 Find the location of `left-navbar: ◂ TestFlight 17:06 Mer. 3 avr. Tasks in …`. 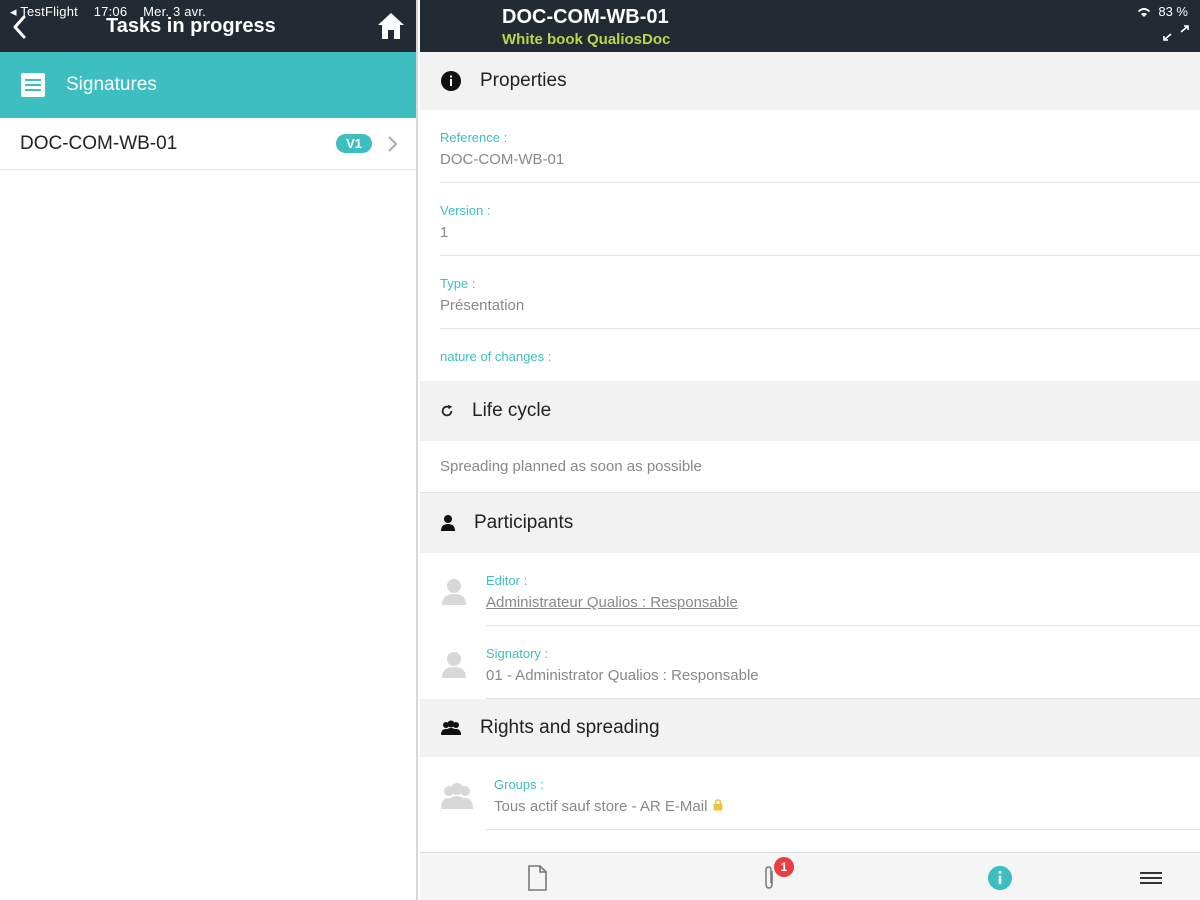

left-navbar: ◂ TestFlight 17:06 Mer. 3 avr. Tasks in … is located at coordinates (208, 26).